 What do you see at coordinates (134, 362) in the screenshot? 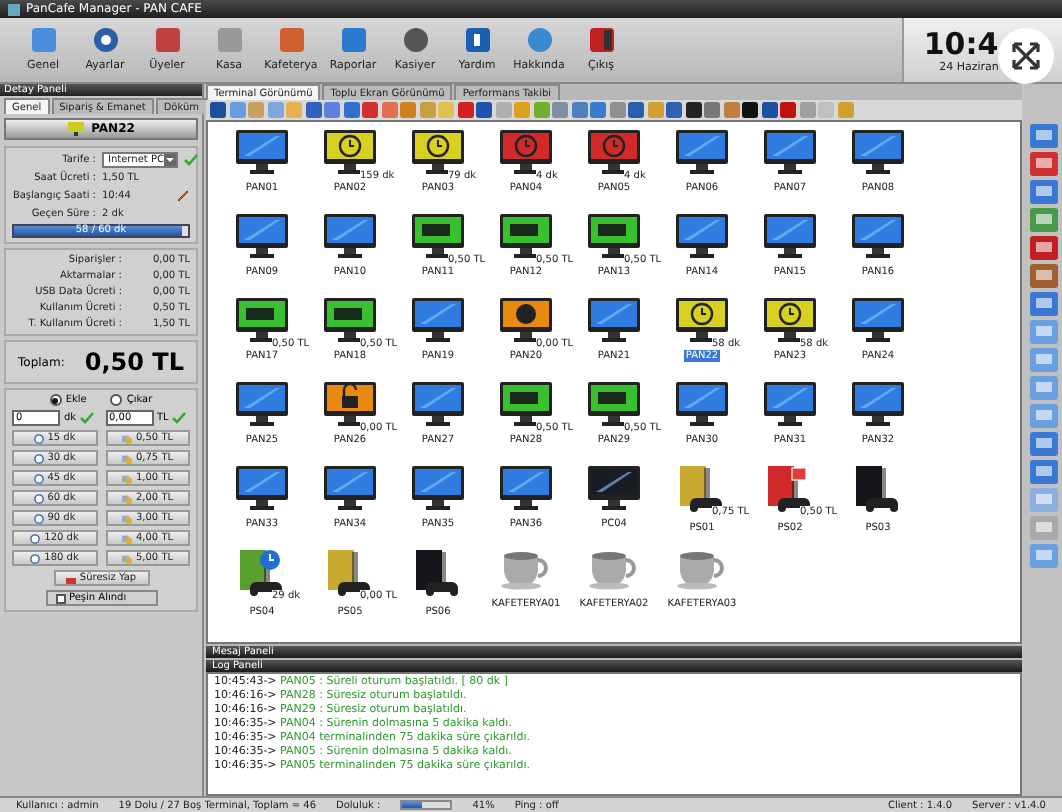
I see `total-value: 0,50 TL` at bounding box center [134, 362].